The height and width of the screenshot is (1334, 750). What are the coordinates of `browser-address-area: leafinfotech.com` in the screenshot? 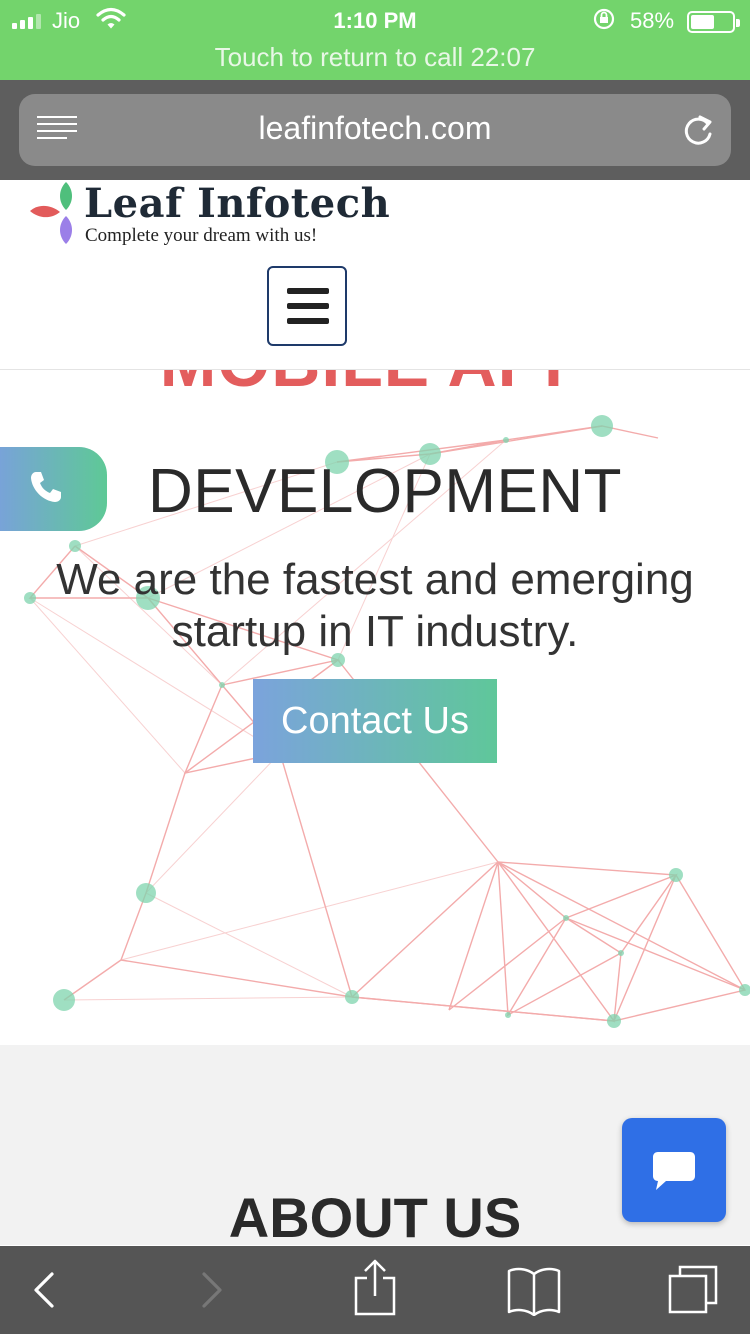 It's located at (375, 130).